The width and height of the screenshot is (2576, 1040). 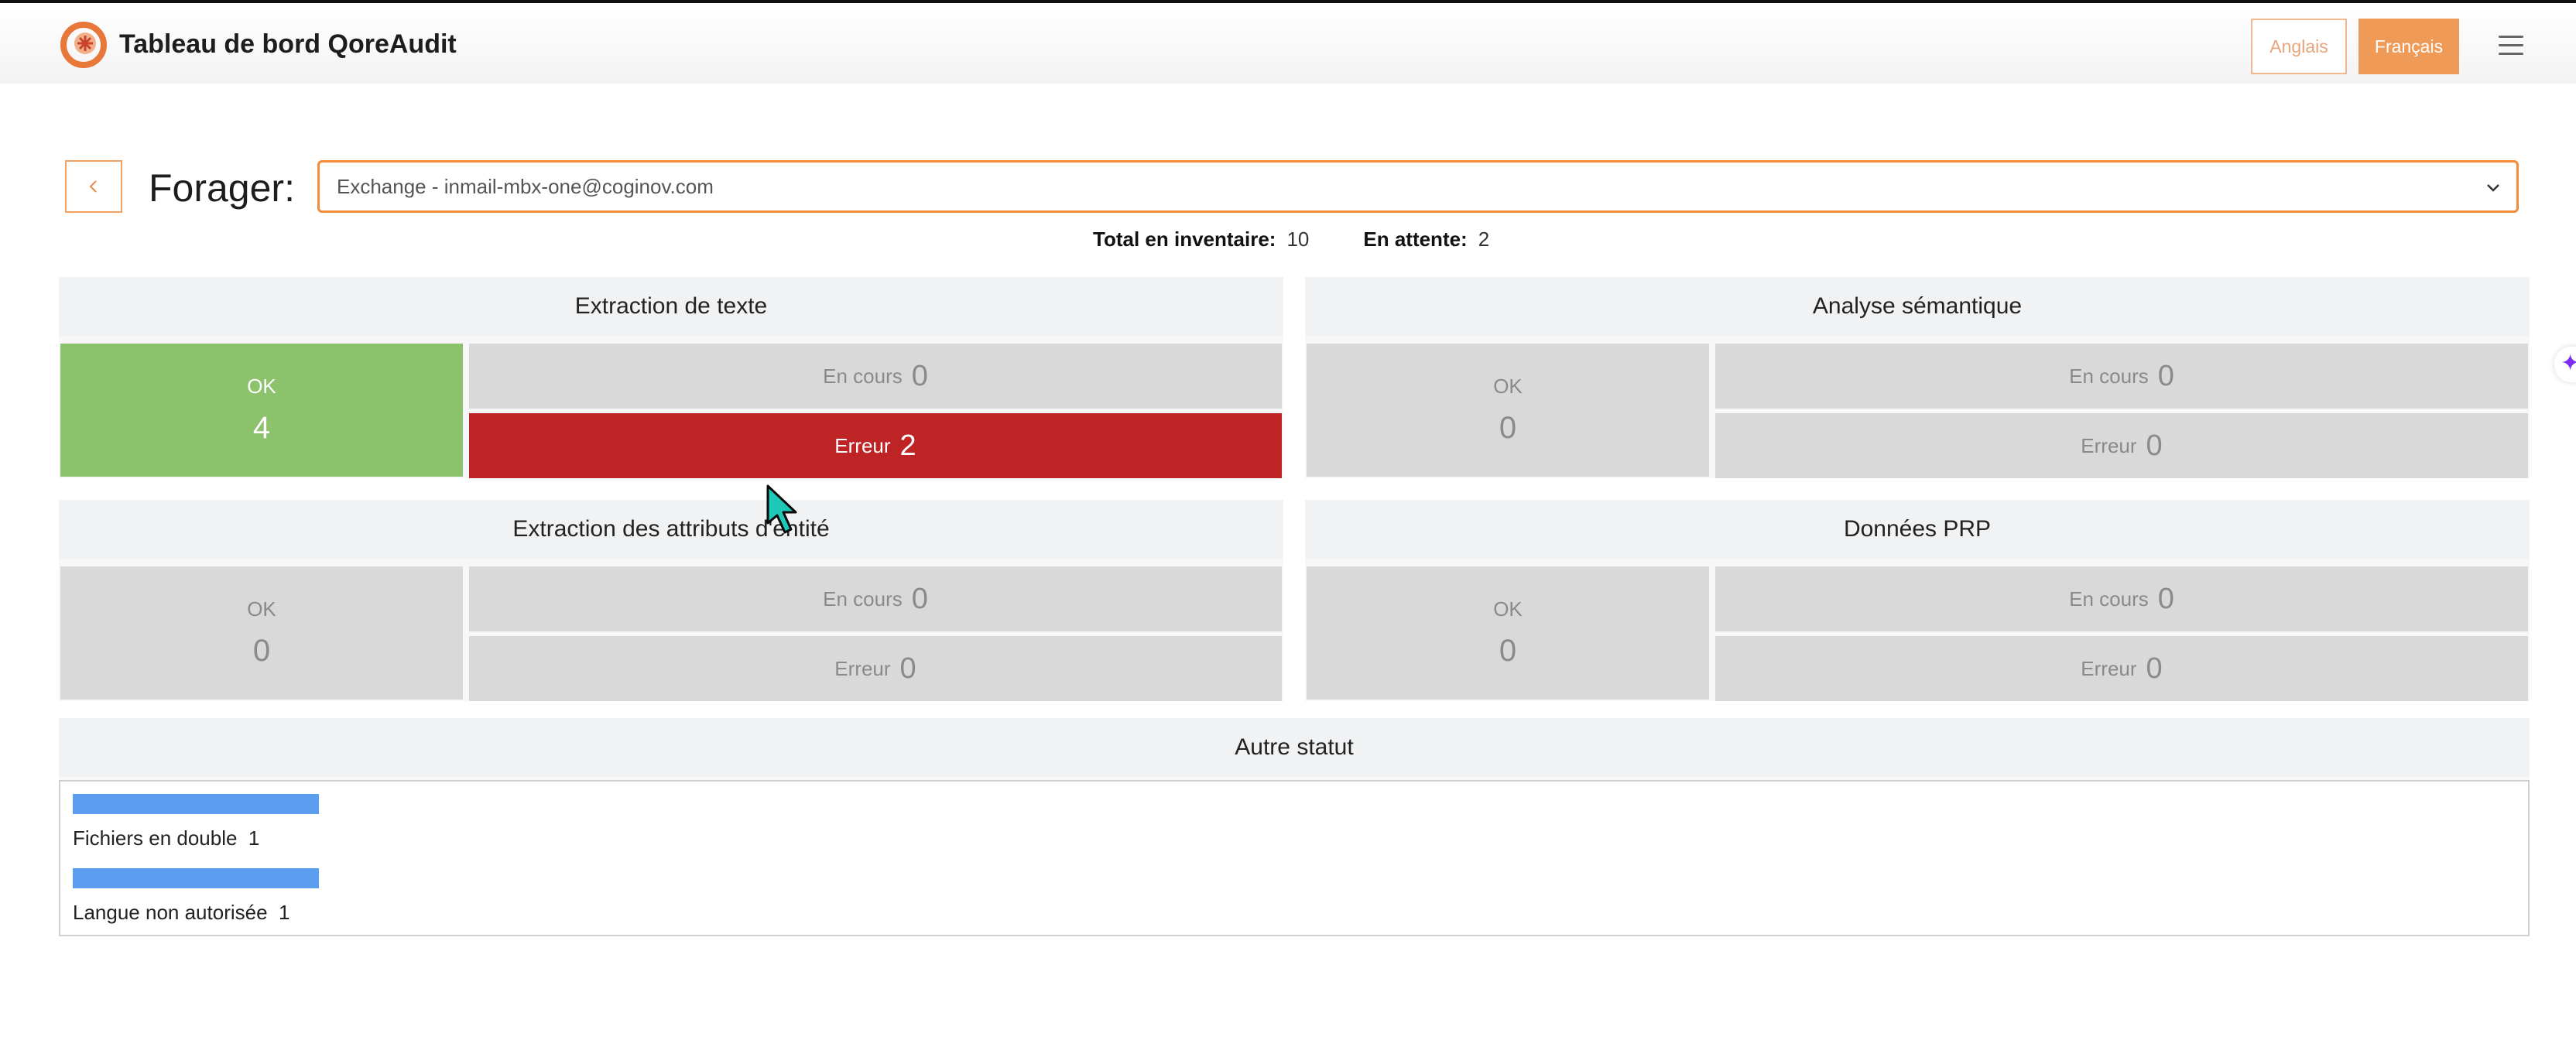 I want to click on prp-error-box: Erreur 0, so click(x=2121, y=669).